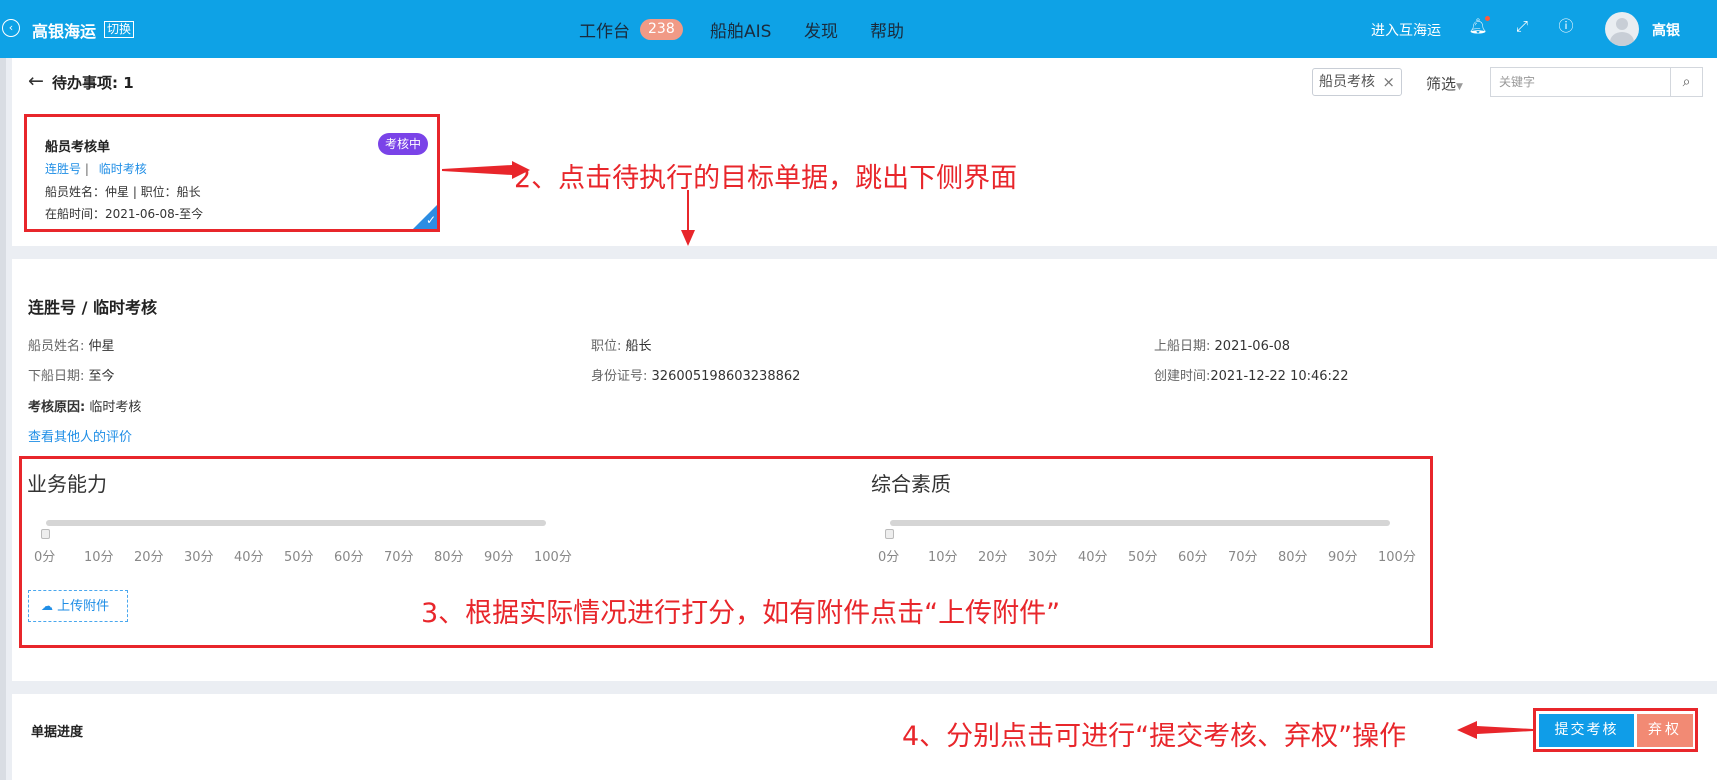  Describe the element at coordinates (604, 29) in the screenshot. I see `nav-workbench: 工作台` at that location.